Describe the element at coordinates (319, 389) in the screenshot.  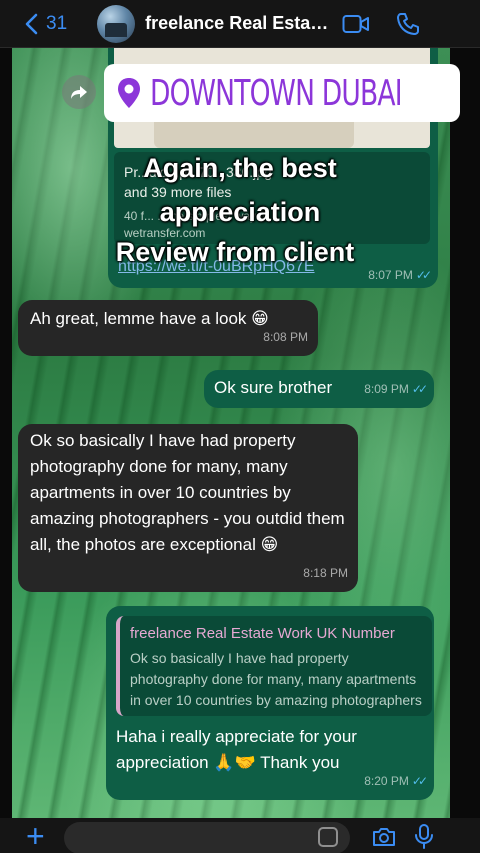
I see `outgoing-message: Ok sure brother 8:09 PM ✓✓` at that location.